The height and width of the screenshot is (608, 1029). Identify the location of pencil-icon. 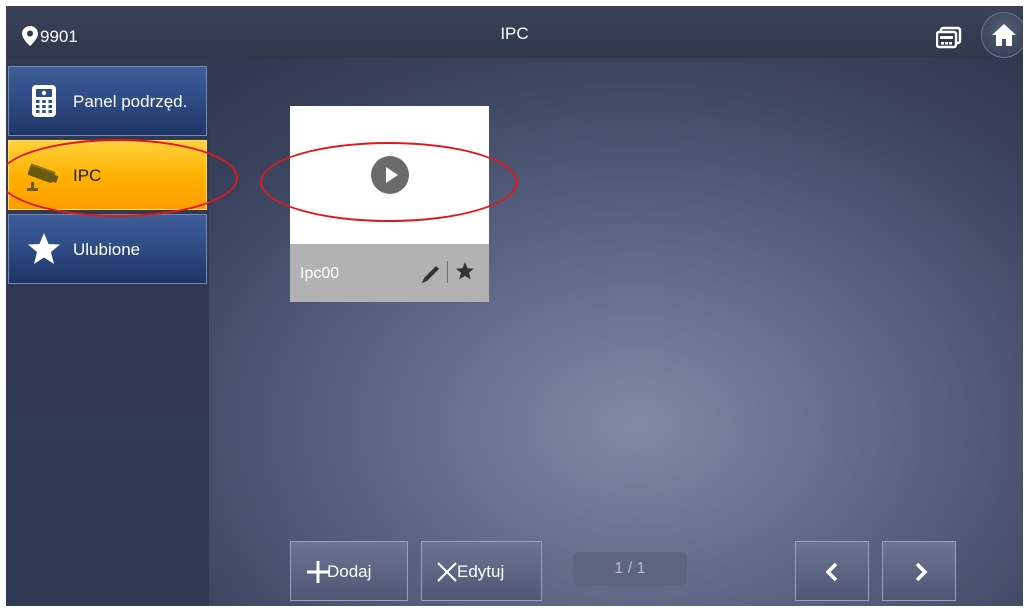
(431, 273).